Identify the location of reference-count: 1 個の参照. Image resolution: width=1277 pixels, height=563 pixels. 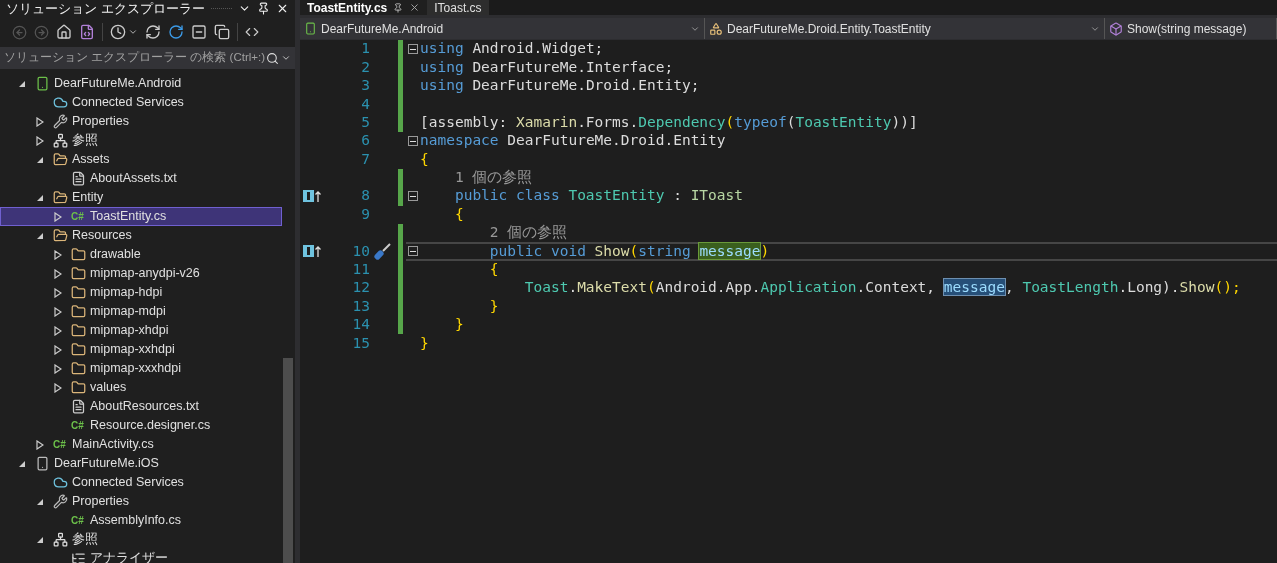
(476, 178).